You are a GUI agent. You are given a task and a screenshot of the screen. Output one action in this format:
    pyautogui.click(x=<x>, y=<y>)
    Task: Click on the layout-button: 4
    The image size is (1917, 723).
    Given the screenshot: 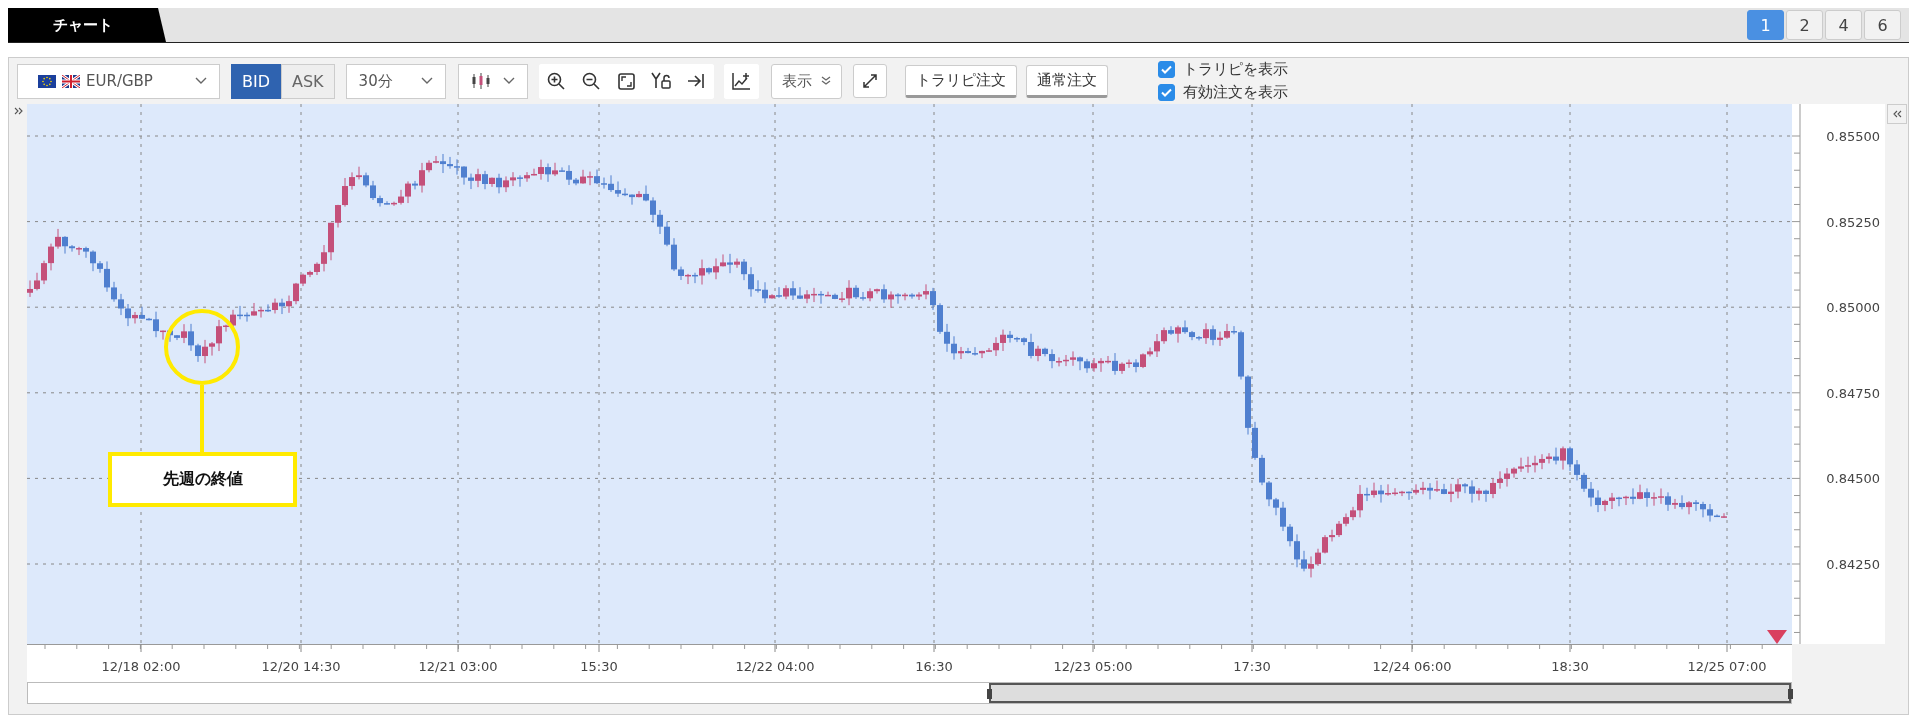 What is the action you would take?
    pyautogui.click(x=1843, y=25)
    